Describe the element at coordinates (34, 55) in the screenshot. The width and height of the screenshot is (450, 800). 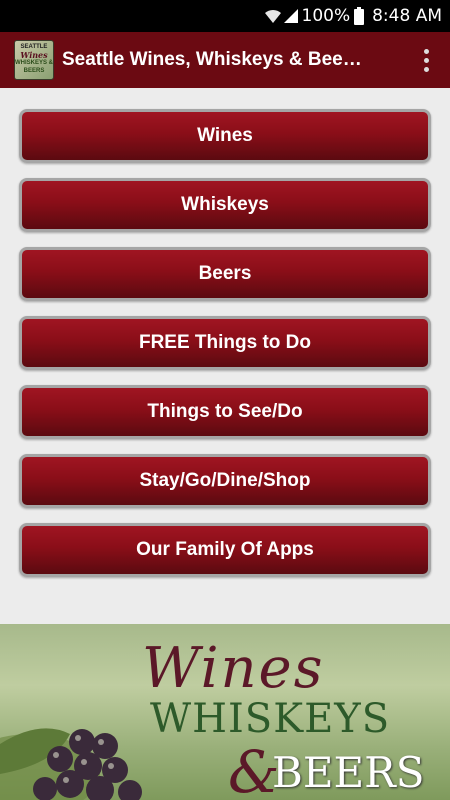
I see `app-logo-text-2: Wines` at that location.